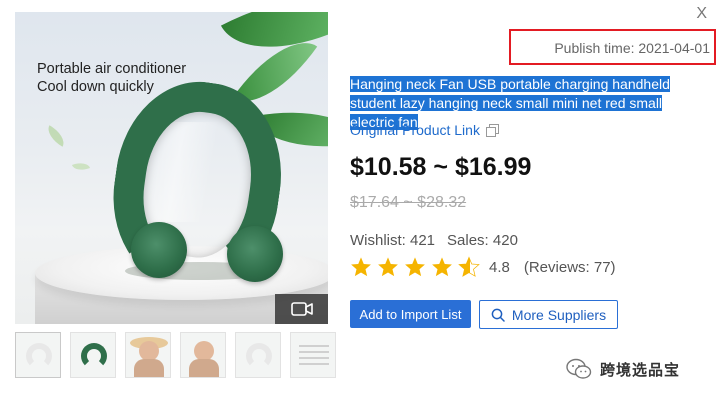 Image resolution: width=720 pixels, height=401 pixels. I want to click on copy-icon, so click(492, 130).